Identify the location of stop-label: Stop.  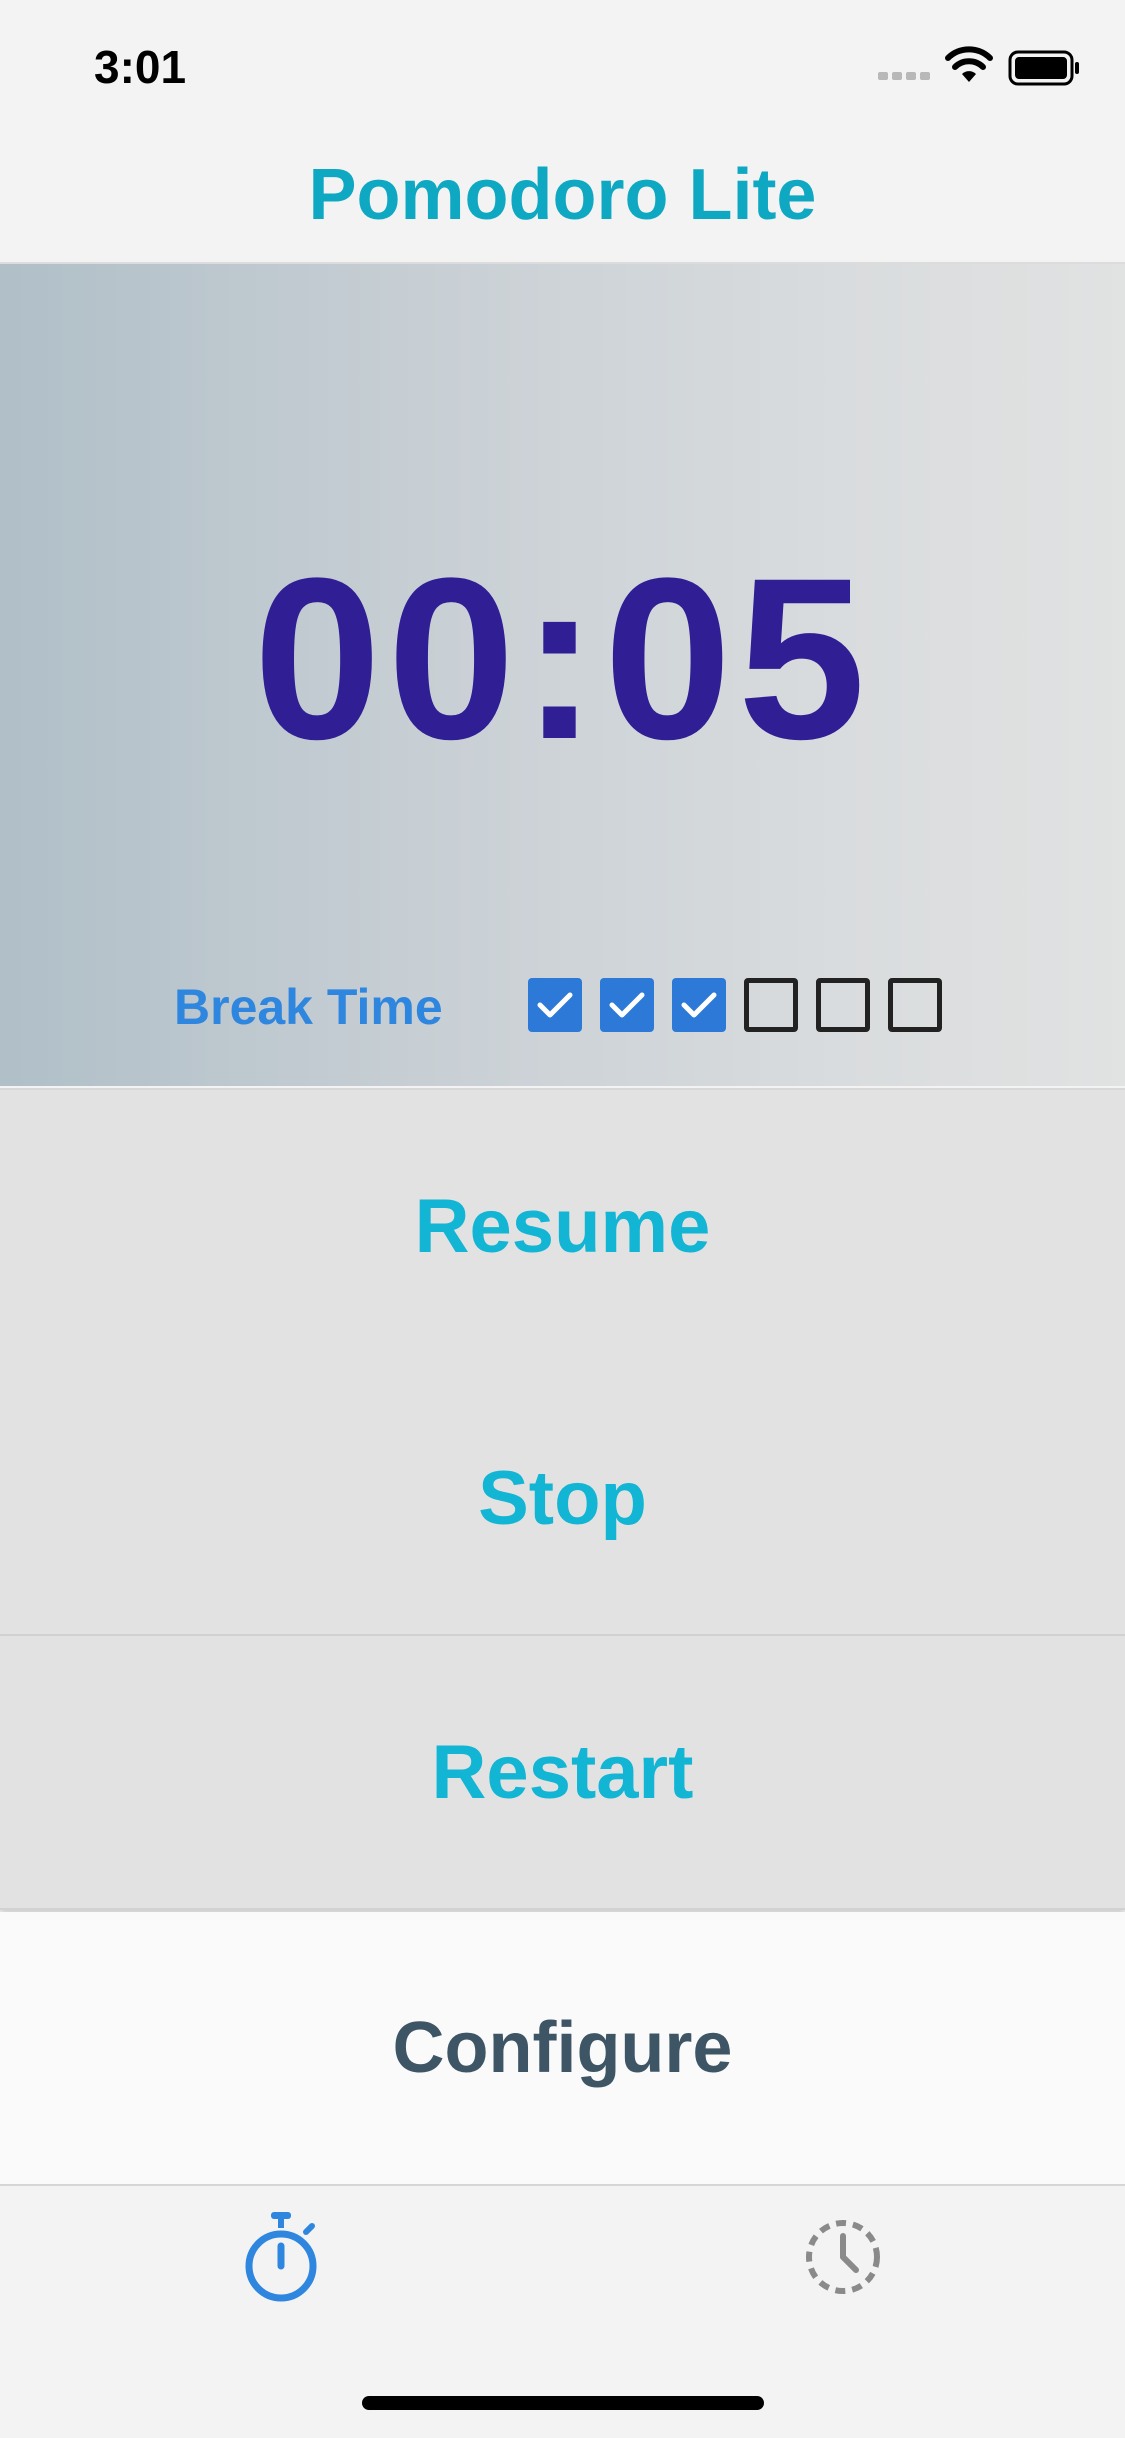
(562, 1498).